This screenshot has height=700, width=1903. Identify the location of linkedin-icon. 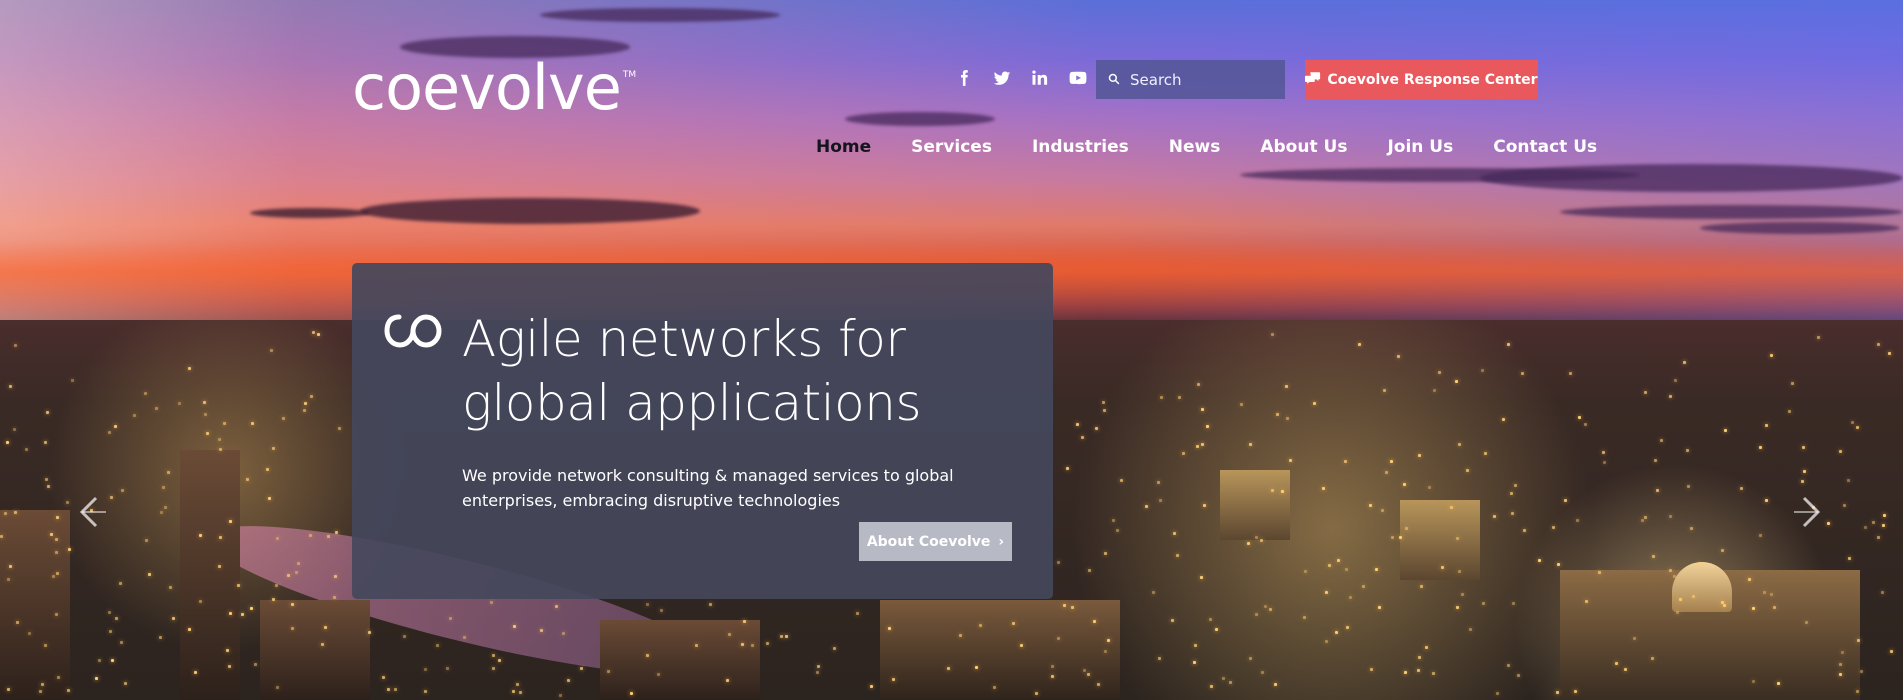
(1040, 78).